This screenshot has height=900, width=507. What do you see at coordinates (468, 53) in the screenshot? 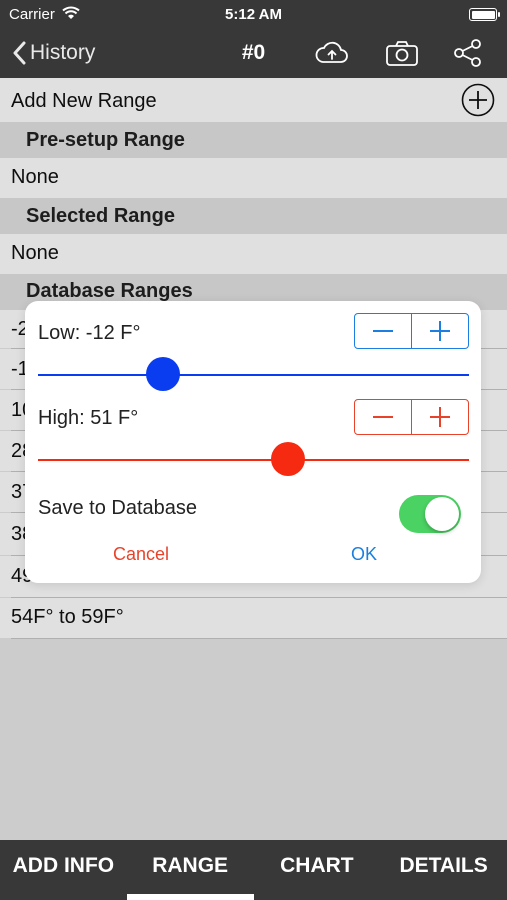
I see `share-icon` at bounding box center [468, 53].